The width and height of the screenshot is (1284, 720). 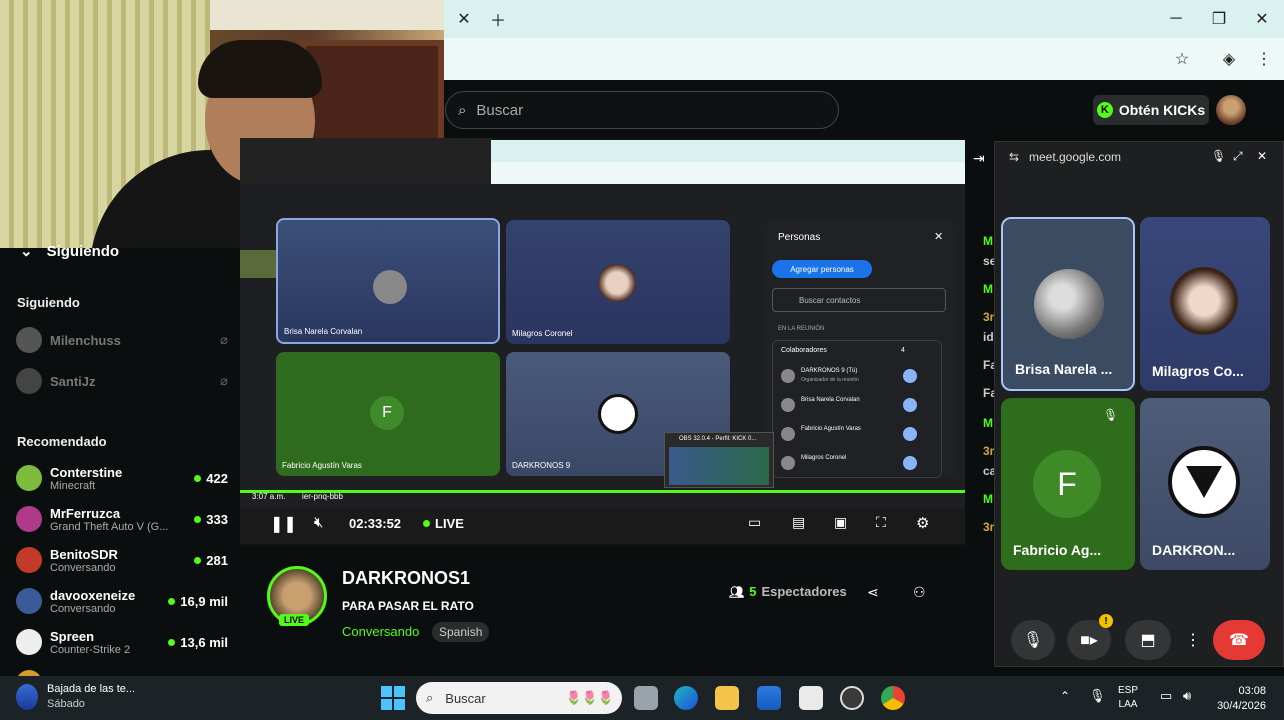 What do you see at coordinates (922, 523) in the screenshot?
I see `settings-gear-icon: ⚙` at bounding box center [922, 523].